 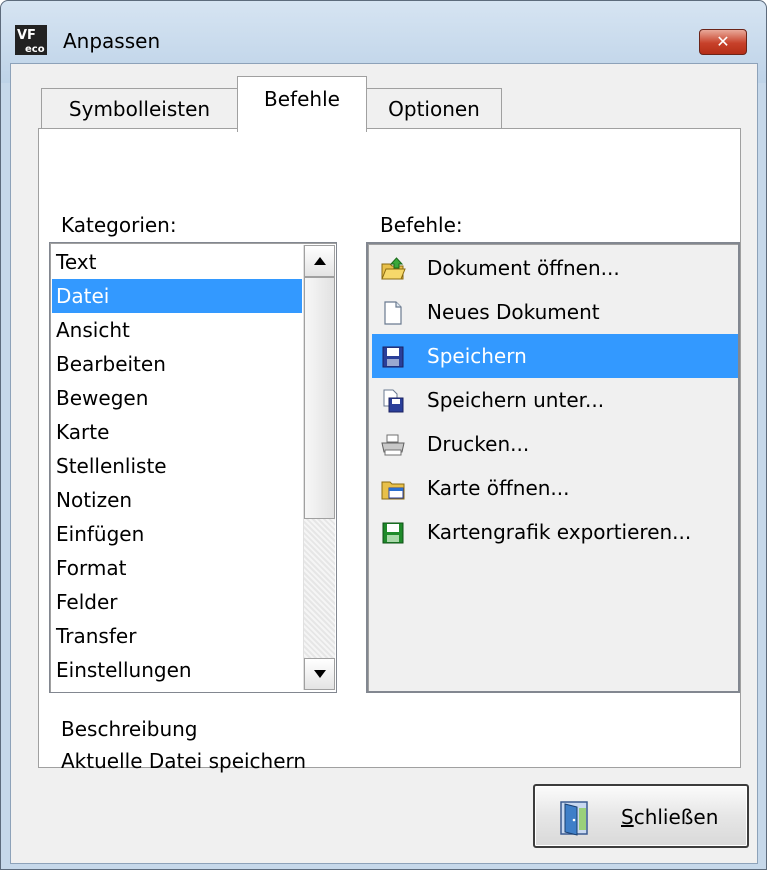 I want to click on scroll-up-button, so click(x=319, y=261).